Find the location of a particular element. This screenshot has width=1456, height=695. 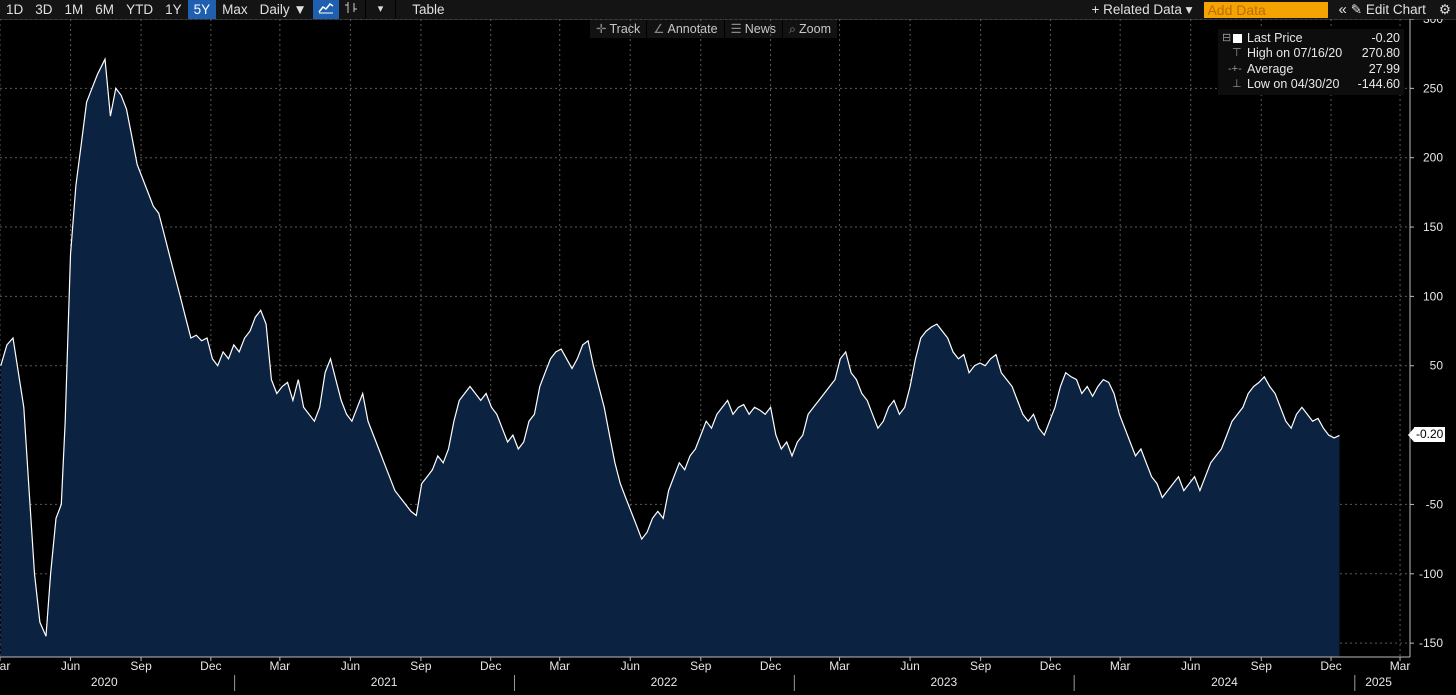

range-1m-button: 1M is located at coordinates (74, 9).